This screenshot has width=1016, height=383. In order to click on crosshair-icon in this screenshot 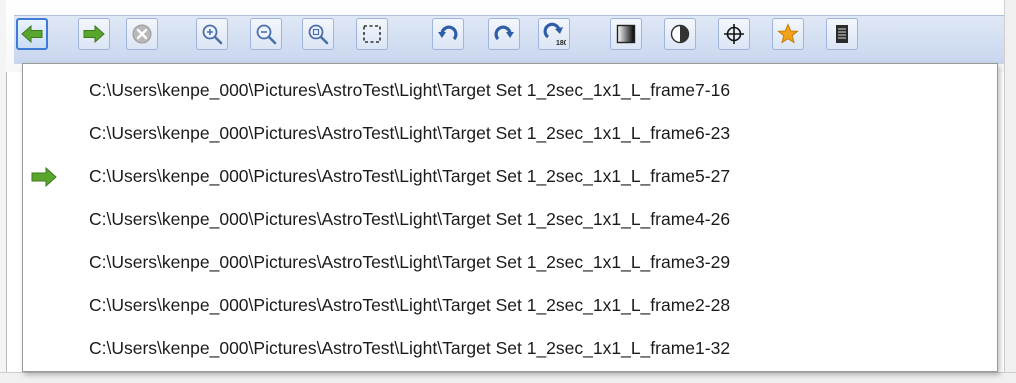, I will do `click(734, 34)`.